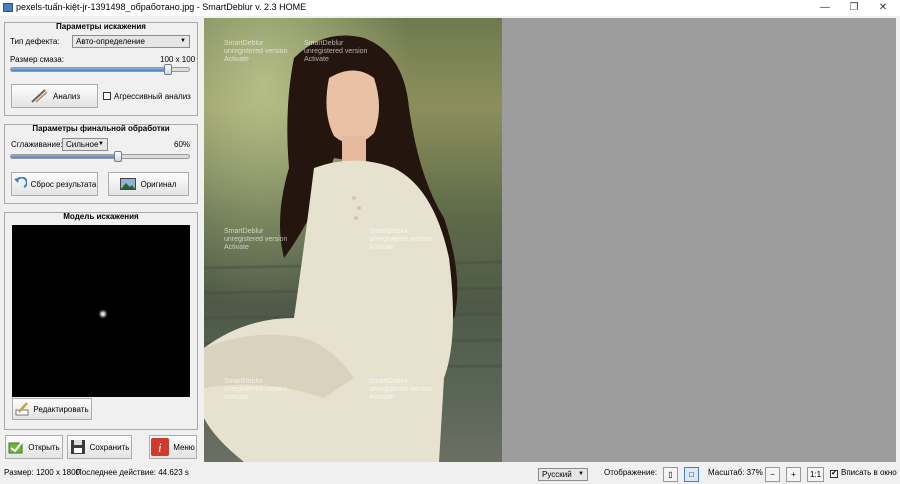  I want to click on analyze-button: Анализ, so click(54, 96).